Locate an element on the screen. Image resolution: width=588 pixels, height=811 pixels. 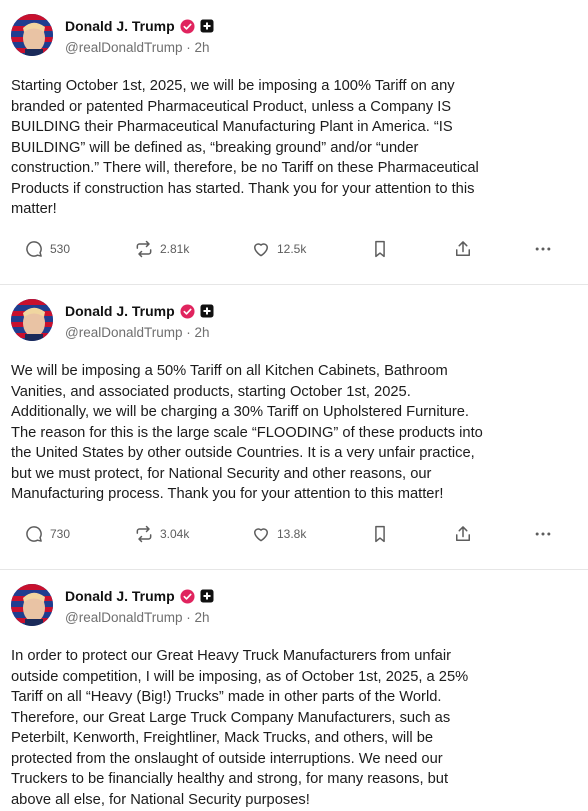
like-count: 13.8k is located at coordinates (292, 534).